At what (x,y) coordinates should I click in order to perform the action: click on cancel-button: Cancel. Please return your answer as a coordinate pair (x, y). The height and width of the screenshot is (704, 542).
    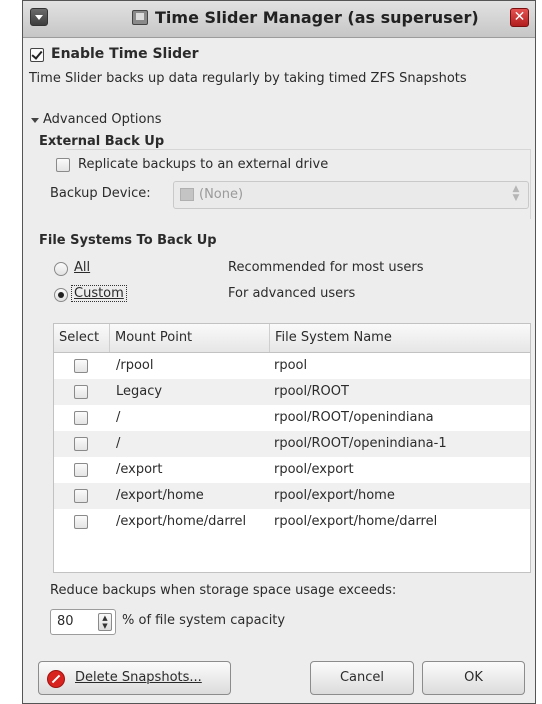
    Looking at the image, I should click on (362, 678).